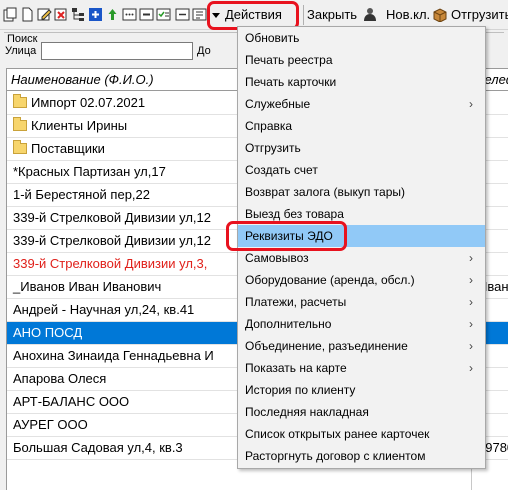 This screenshot has height=490, width=508. I want to click on row-name-cell: Андрей - Научная ул,24, кв.41, so click(121, 310).